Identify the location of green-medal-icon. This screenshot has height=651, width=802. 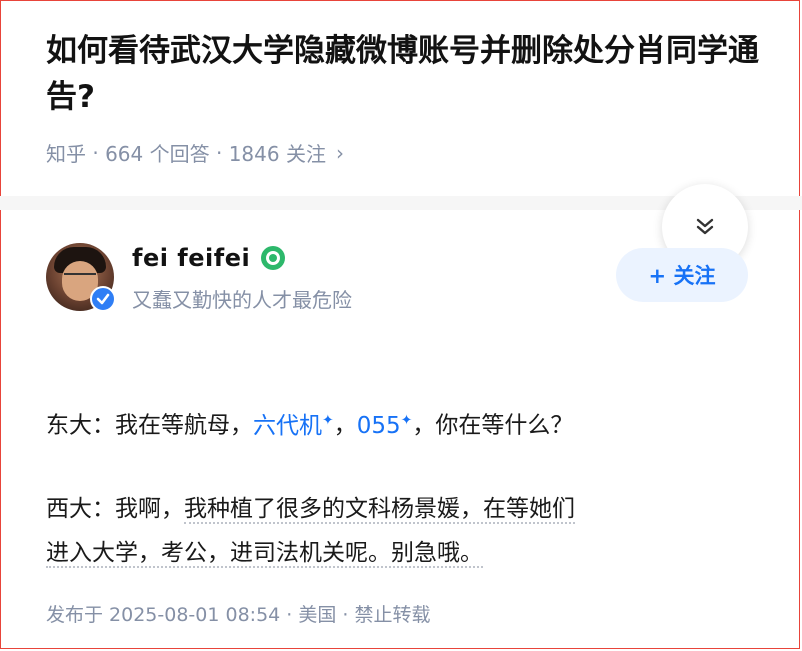
(273, 258).